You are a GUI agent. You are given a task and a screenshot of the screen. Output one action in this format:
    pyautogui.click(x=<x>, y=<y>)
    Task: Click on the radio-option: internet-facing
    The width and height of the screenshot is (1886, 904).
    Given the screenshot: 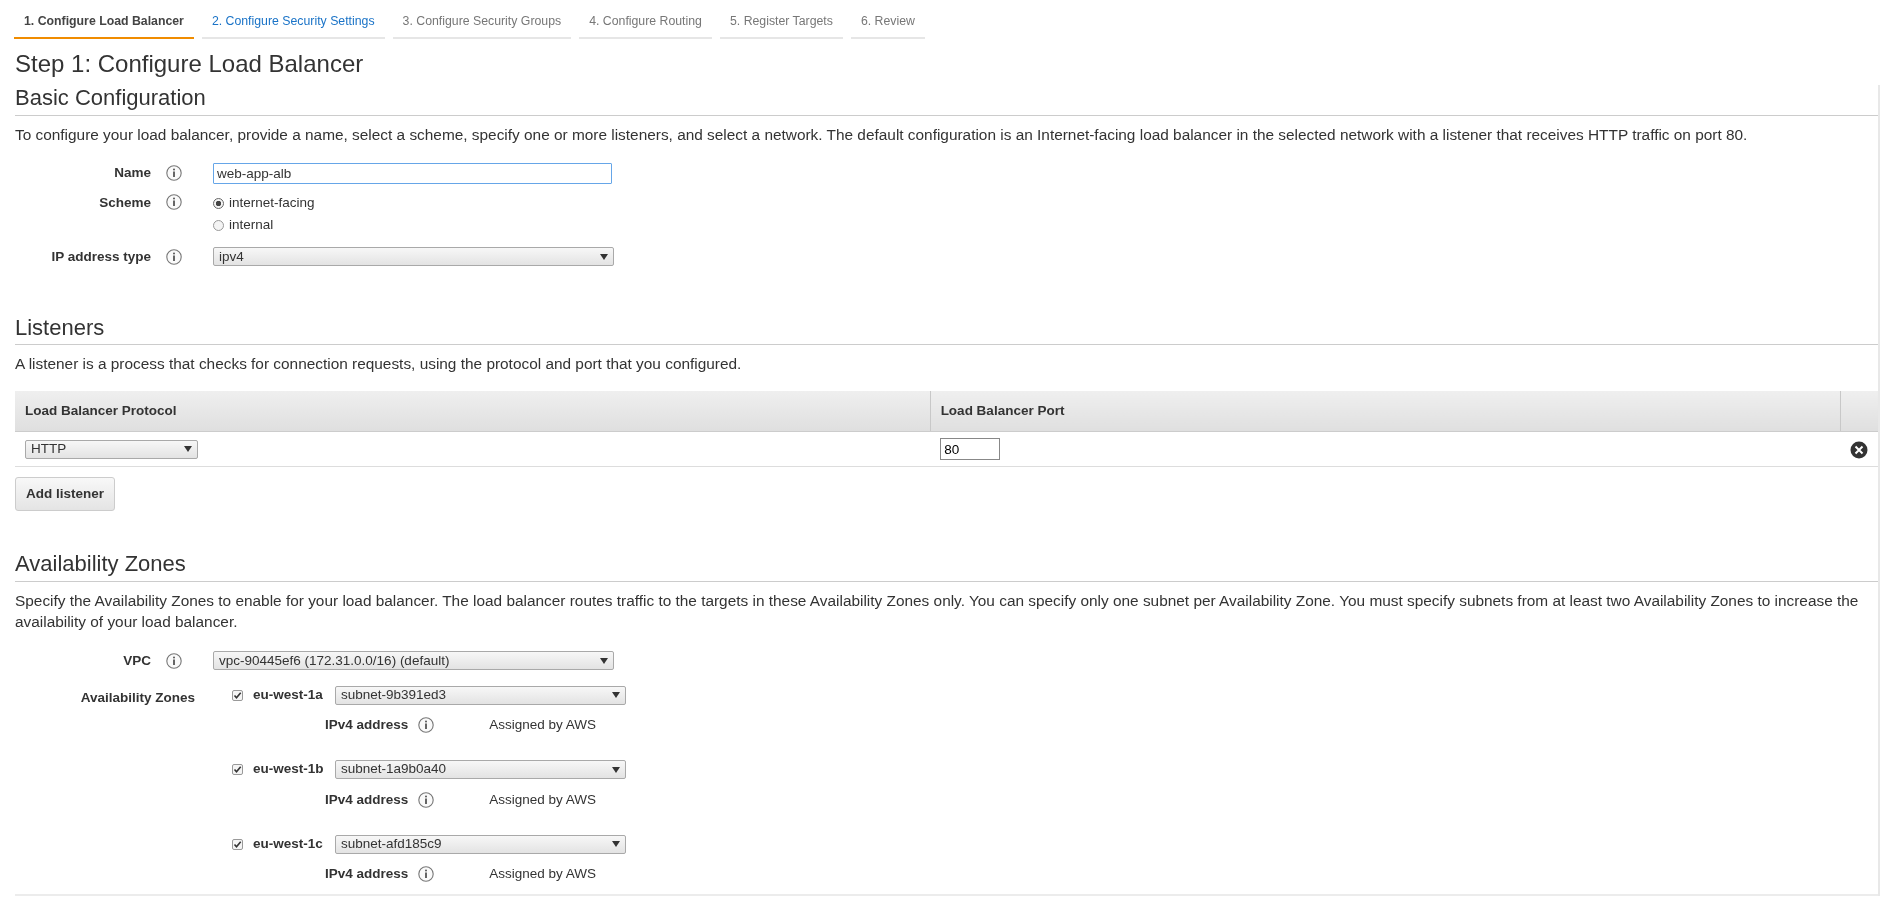 What is the action you would take?
    pyautogui.click(x=264, y=203)
    